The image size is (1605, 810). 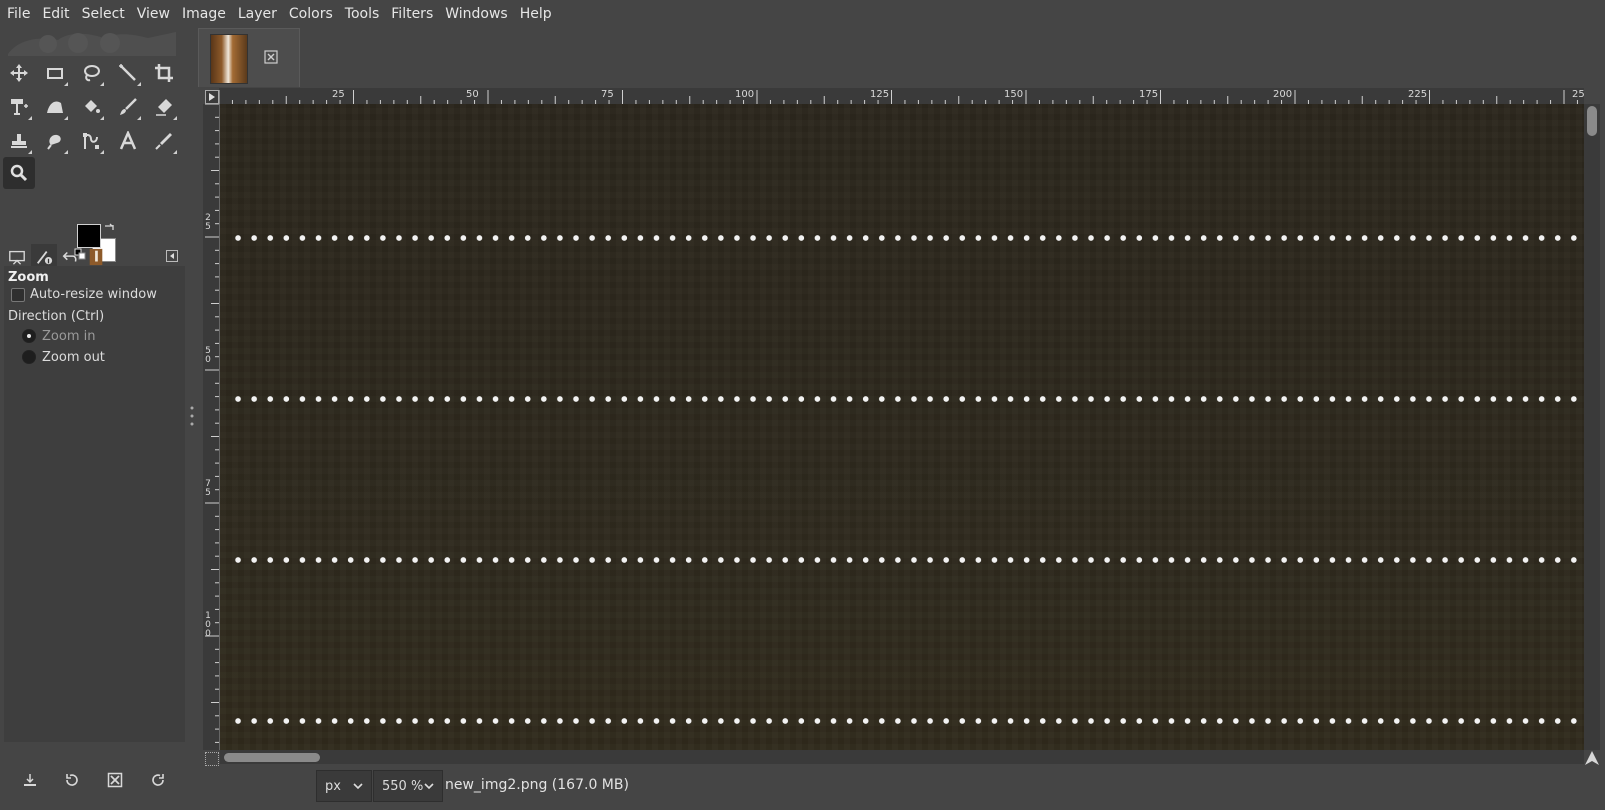 What do you see at coordinates (17, 257) in the screenshot?
I see `monitor-icon` at bounding box center [17, 257].